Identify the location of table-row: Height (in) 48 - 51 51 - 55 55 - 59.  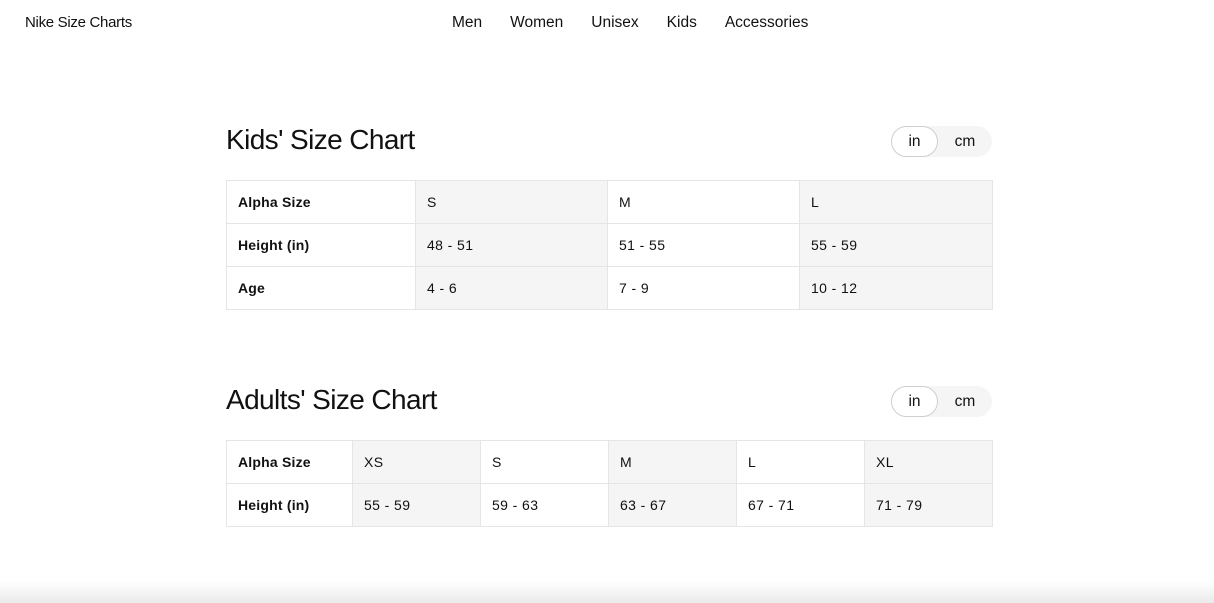
(609, 245).